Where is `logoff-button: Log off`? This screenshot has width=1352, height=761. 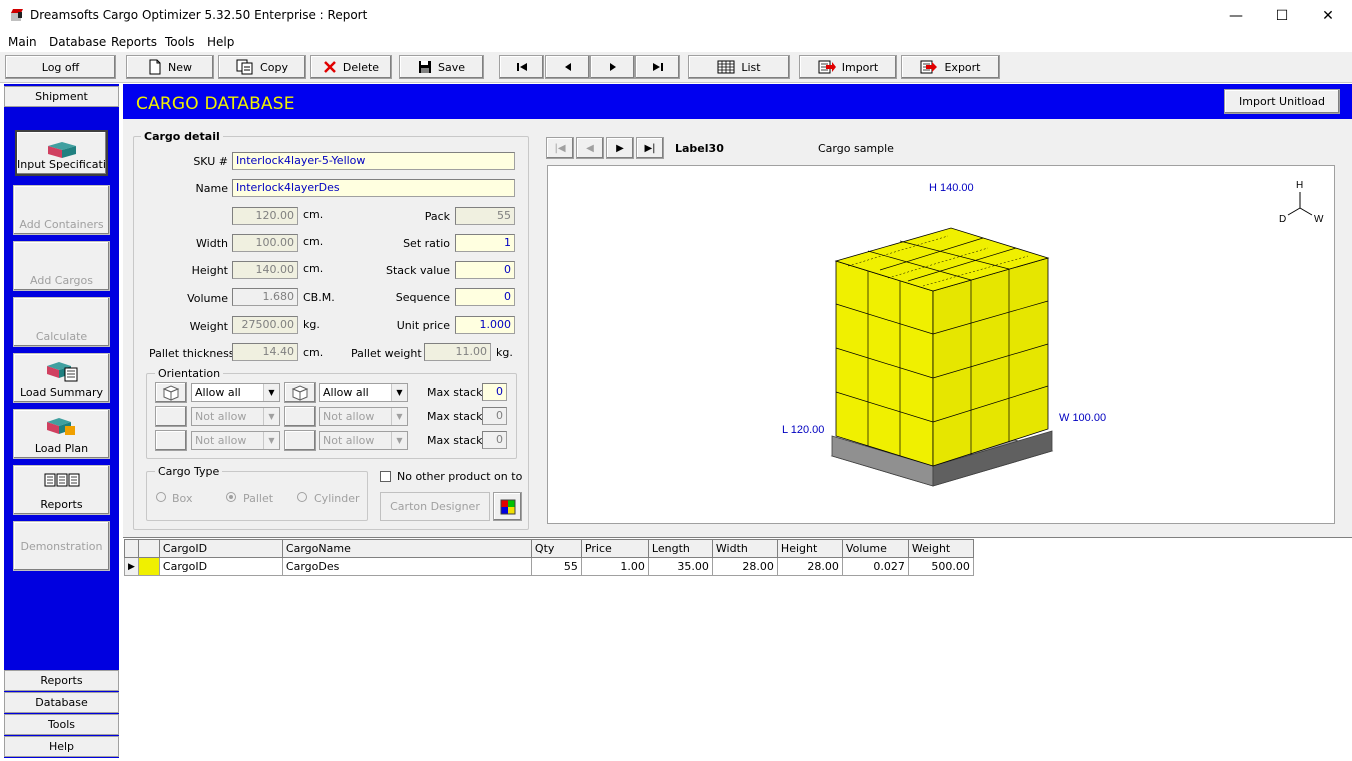 logoff-button: Log off is located at coordinates (60, 67).